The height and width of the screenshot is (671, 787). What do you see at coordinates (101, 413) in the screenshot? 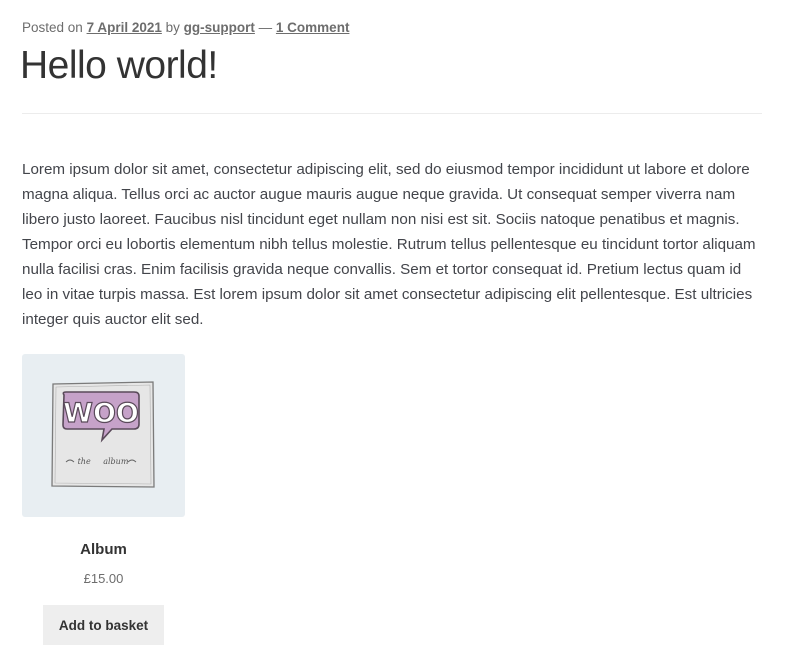
I see `album-logo-text: WOO` at bounding box center [101, 413].